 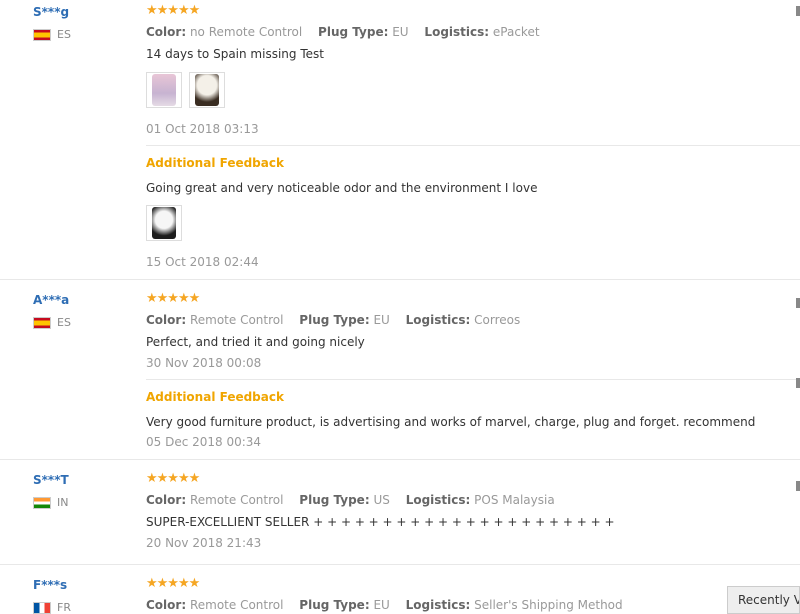 I want to click on country-code: IN, so click(x=63, y=502).